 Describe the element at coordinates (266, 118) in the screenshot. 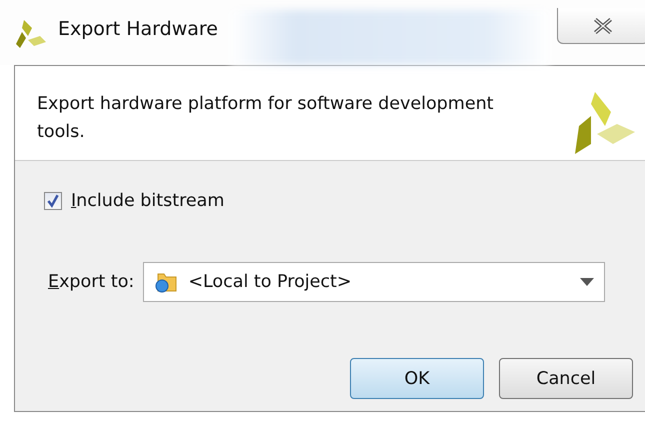

I see `description-text: Export hardware platform for software development tools.` at that location.